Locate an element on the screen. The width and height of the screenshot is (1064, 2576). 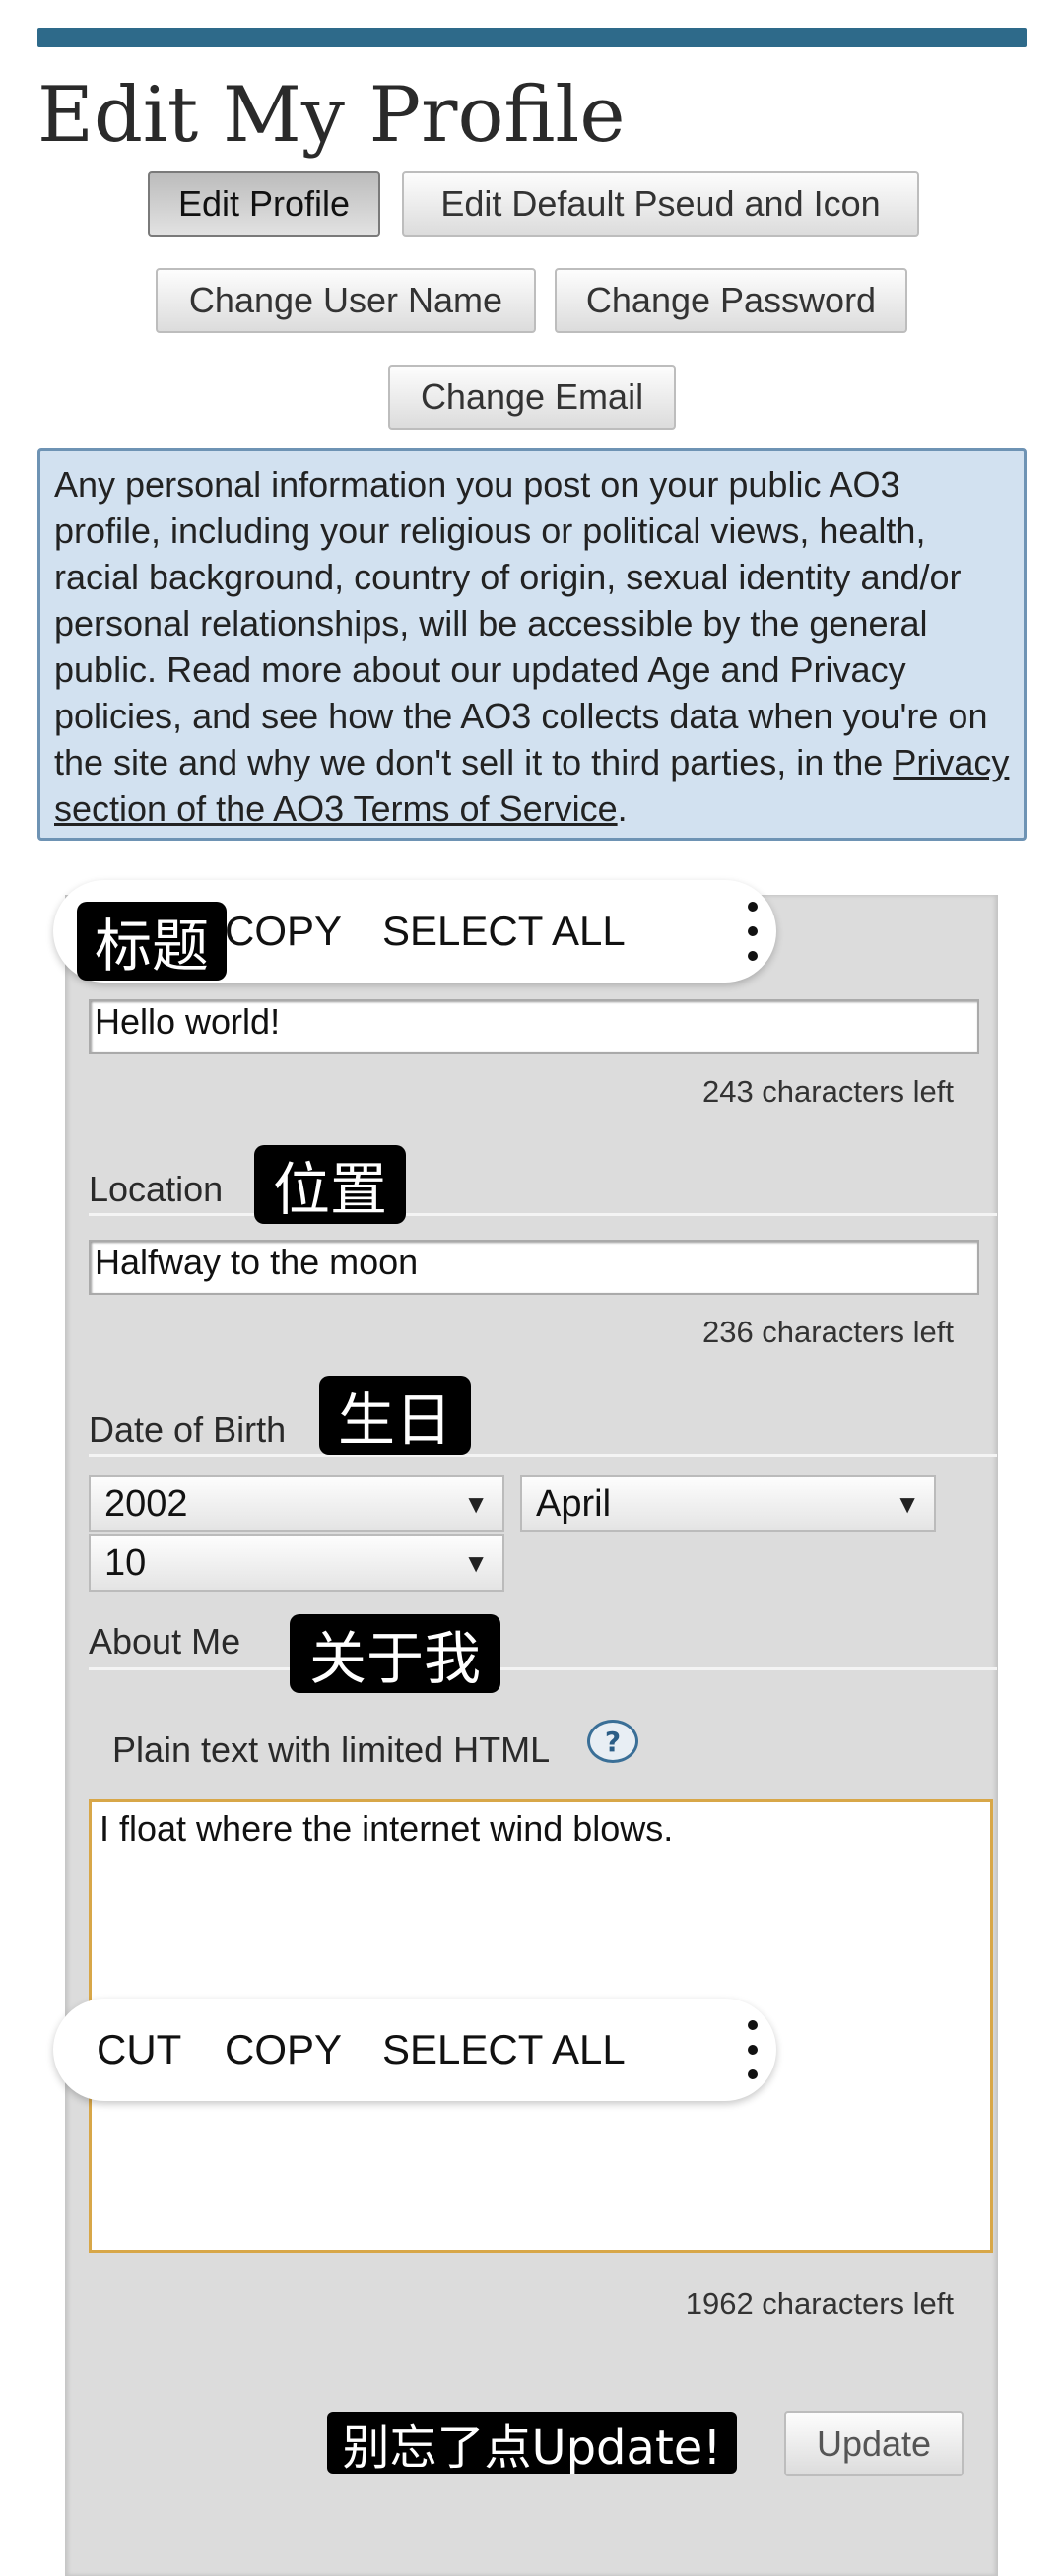
text-selection-menu-bottom: CUT COPY SELECT ALL is located at coordinates (414, 2050).